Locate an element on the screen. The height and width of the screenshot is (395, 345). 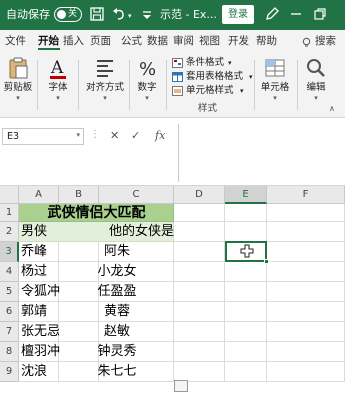
row-header-4: 4 is located at coordinates (9, 272).